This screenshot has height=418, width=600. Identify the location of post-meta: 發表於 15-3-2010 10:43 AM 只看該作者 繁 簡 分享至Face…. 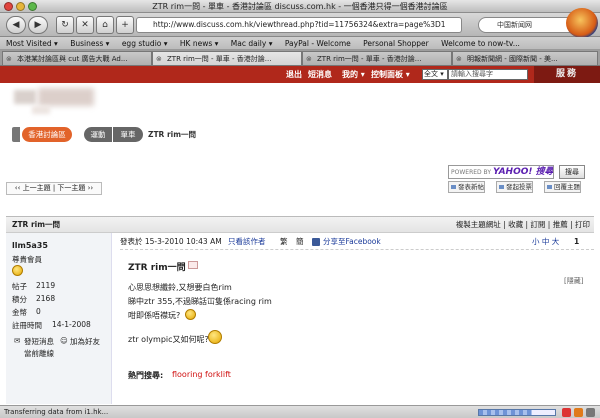
(357, 243).